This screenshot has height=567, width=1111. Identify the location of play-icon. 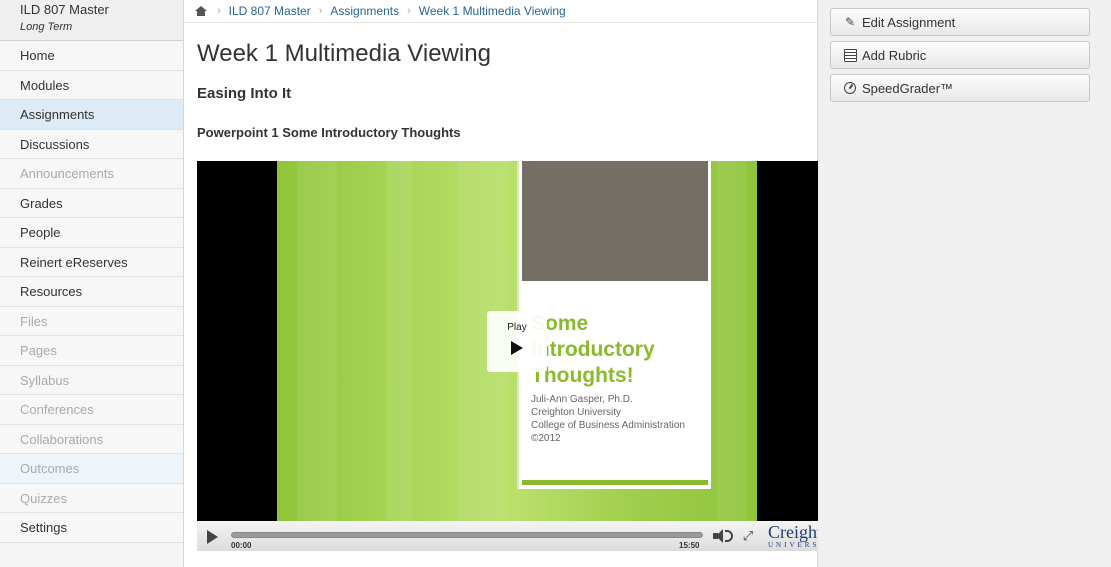
(517, 348).